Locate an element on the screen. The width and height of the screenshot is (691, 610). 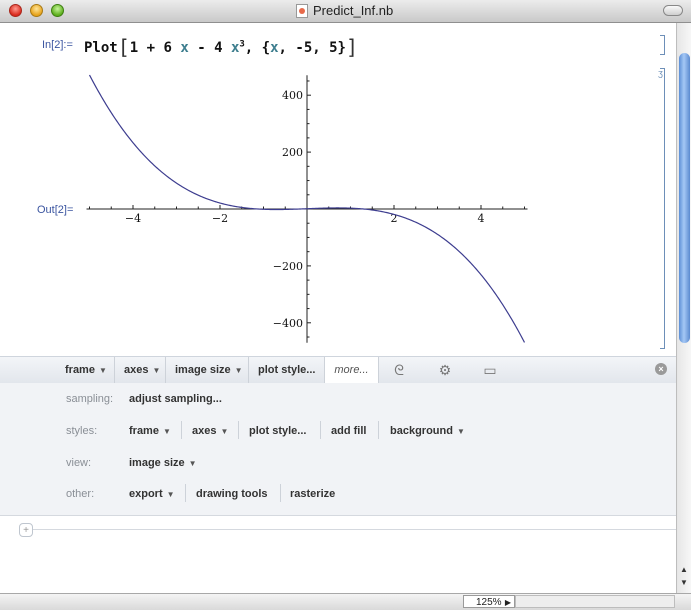
image-size-menu: image size ▼ is located at coordinates (204, 370).